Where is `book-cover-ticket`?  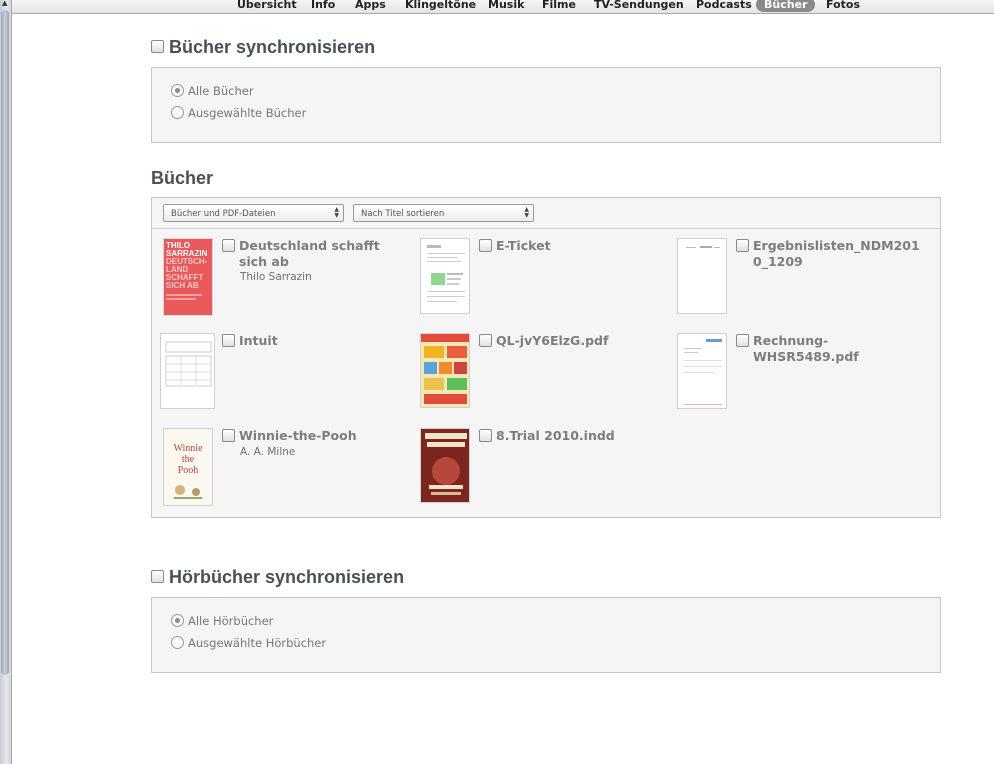
book-cover-ticket is located at coordinates (445, 276).